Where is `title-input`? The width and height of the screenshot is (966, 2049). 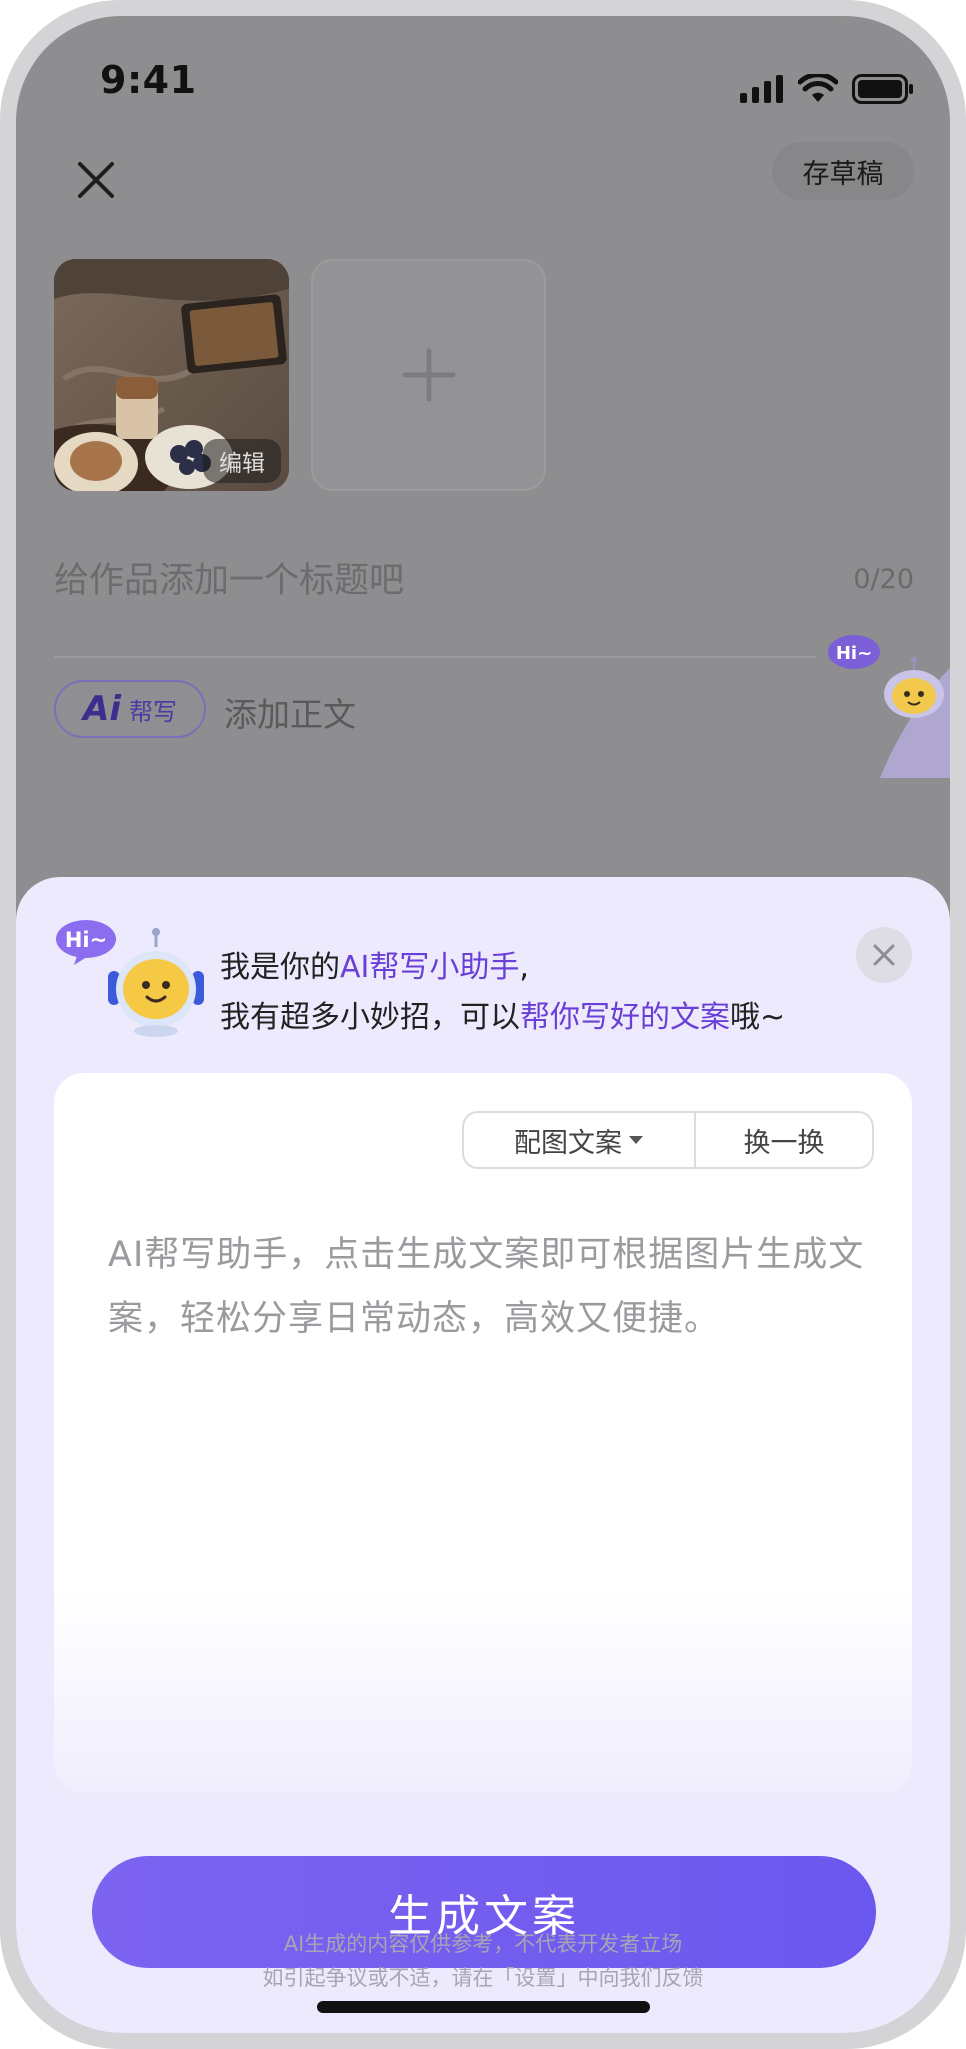
title-input is located at coordinates (434, 581).